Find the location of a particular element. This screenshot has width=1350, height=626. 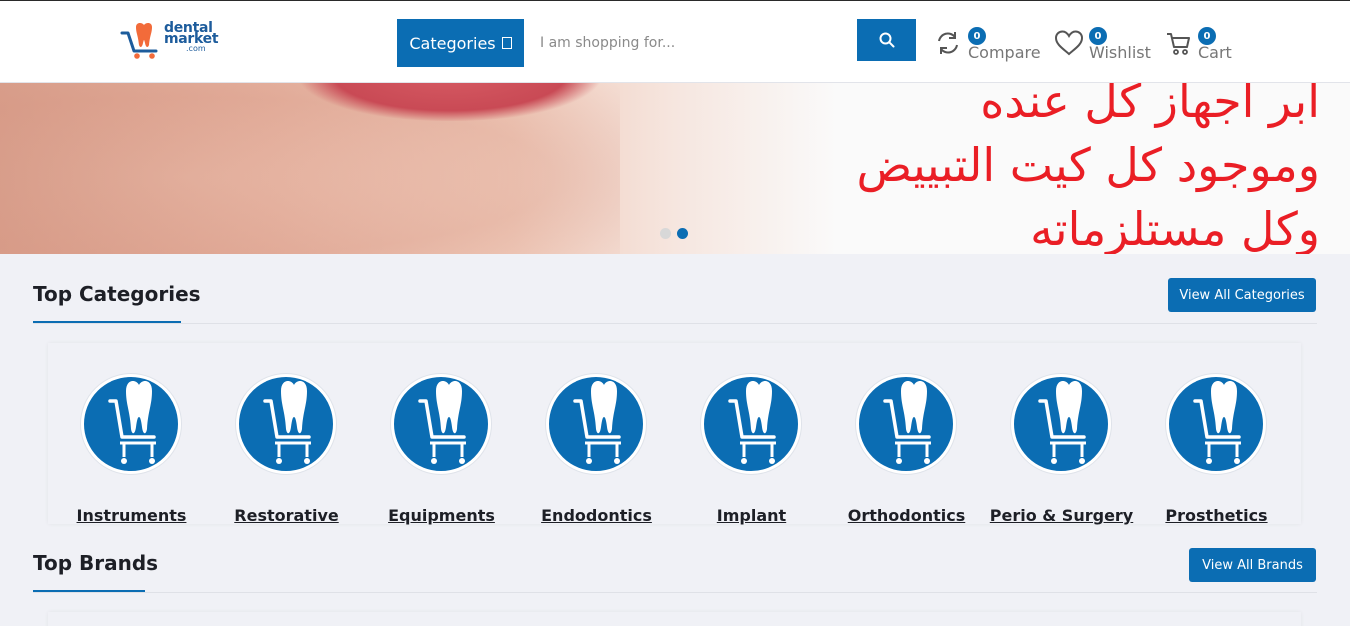

category-name-link: Implant is located at coordinates (751, 515).